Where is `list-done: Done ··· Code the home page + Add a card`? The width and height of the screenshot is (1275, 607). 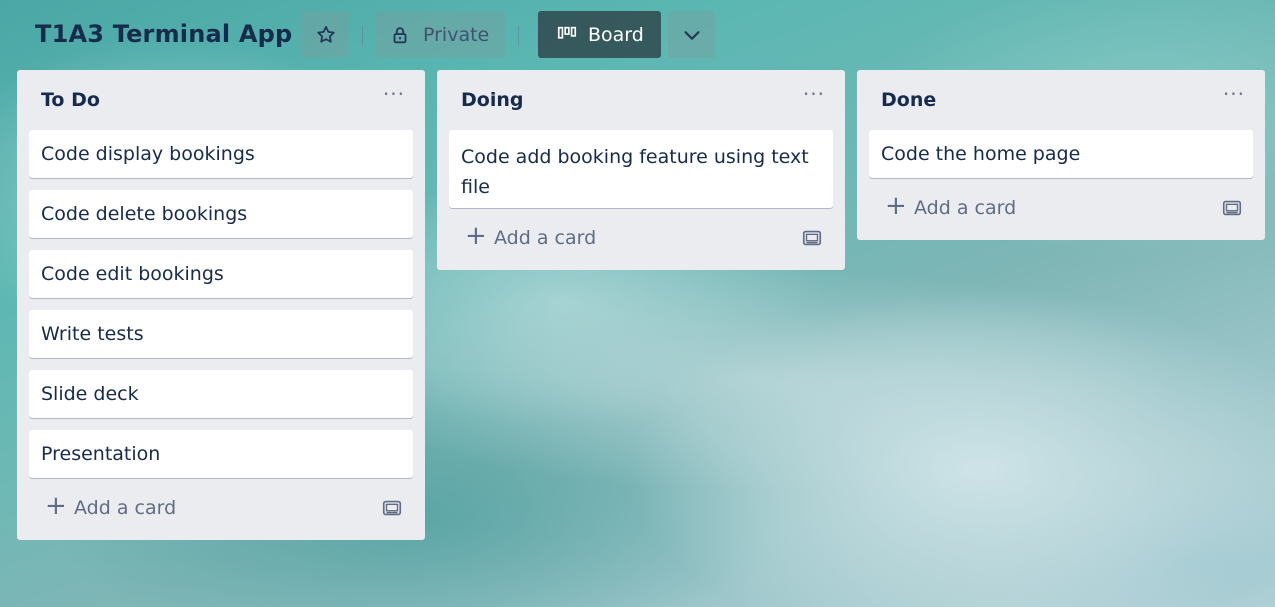
list-done: Done ··· Code the home page + Add a card is located at coordinates (1061, 155).